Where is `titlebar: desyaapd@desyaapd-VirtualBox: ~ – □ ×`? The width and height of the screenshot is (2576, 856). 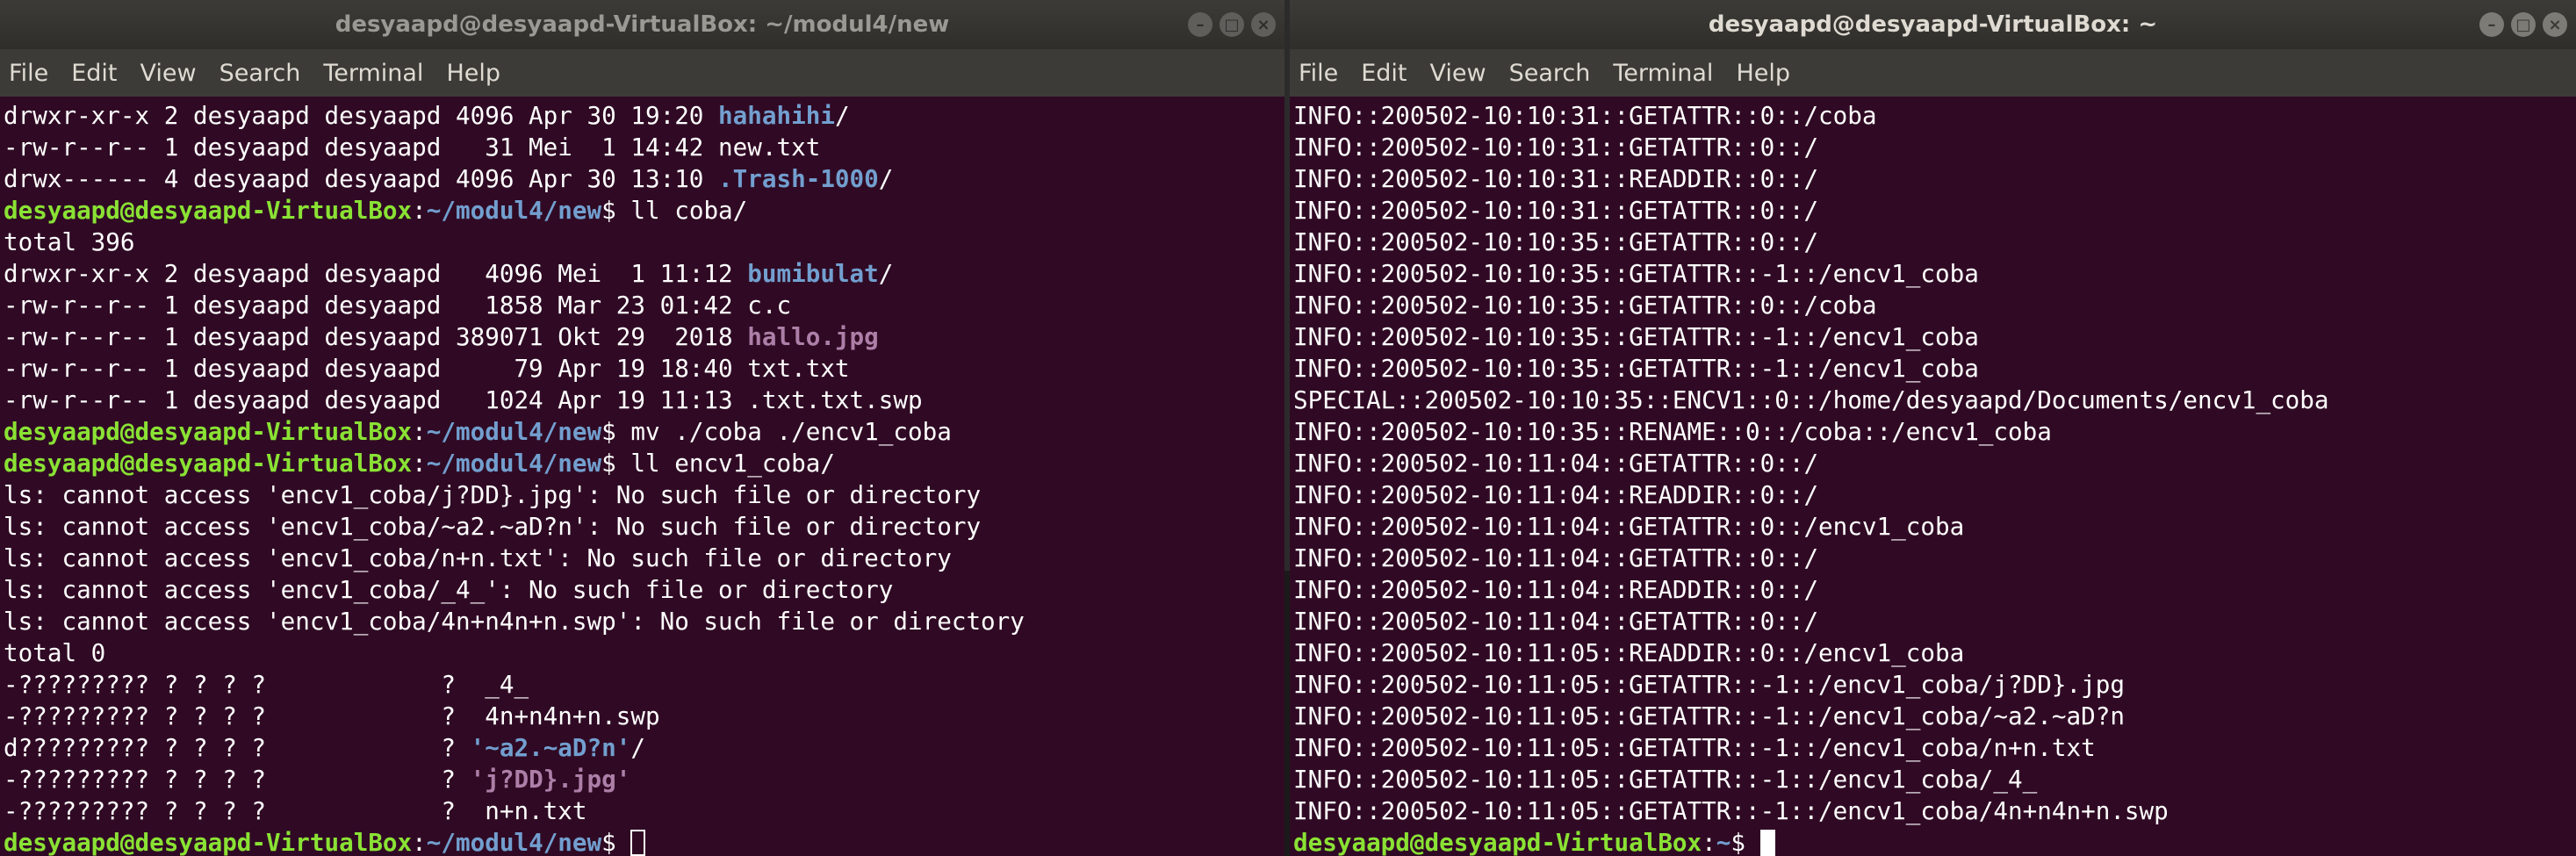 titlebar: desyaapd@desyaapd-VirtualBox: ~ – □ × is located at coordinates (1933, 24).